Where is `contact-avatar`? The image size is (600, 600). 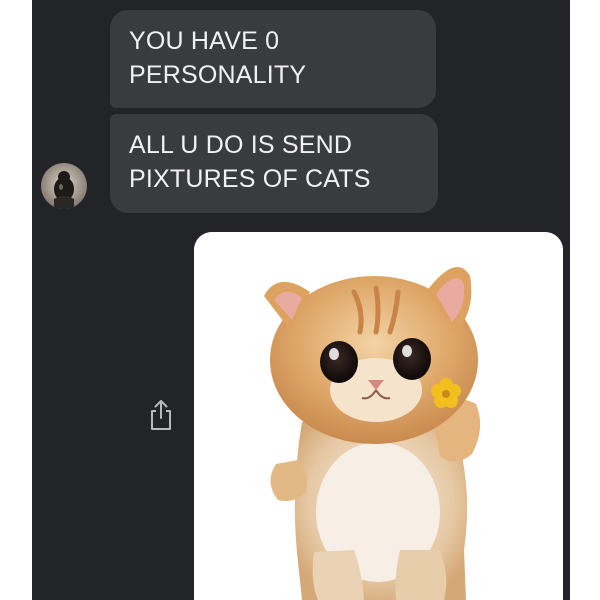 contact-avatar is located at coordinates (64, 186).